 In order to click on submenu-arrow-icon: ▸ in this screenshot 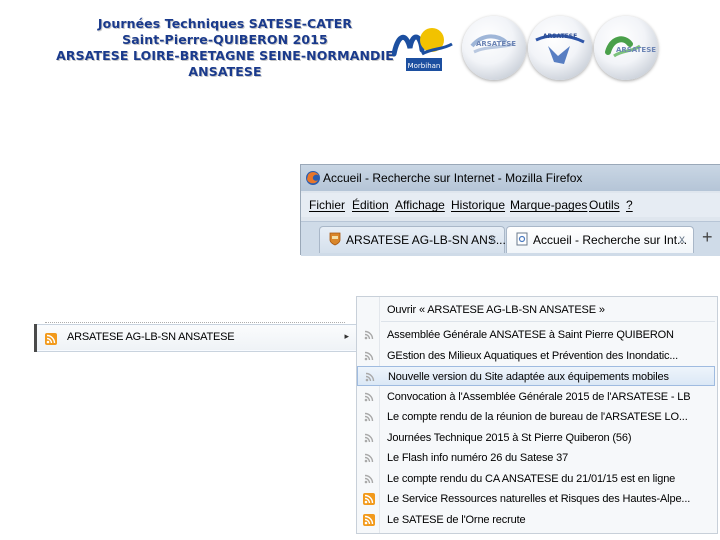, I will do `click(346, 337)`.